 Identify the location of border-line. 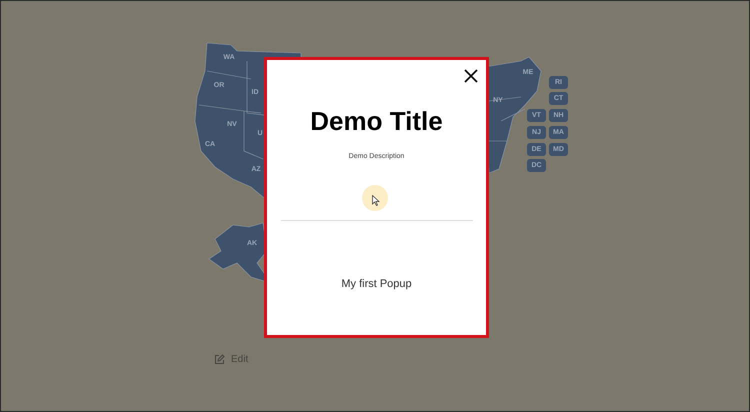
(507, 119).